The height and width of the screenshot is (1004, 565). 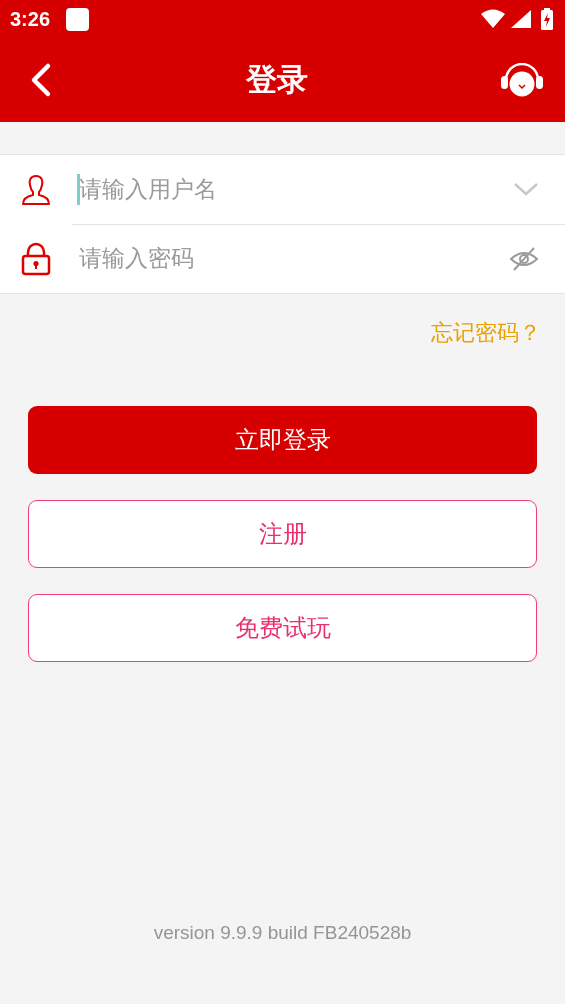 What do you see at coordinates (524, 258) in the screenshot?
I see `hide-password-icon` at bounding box center [524, 258].